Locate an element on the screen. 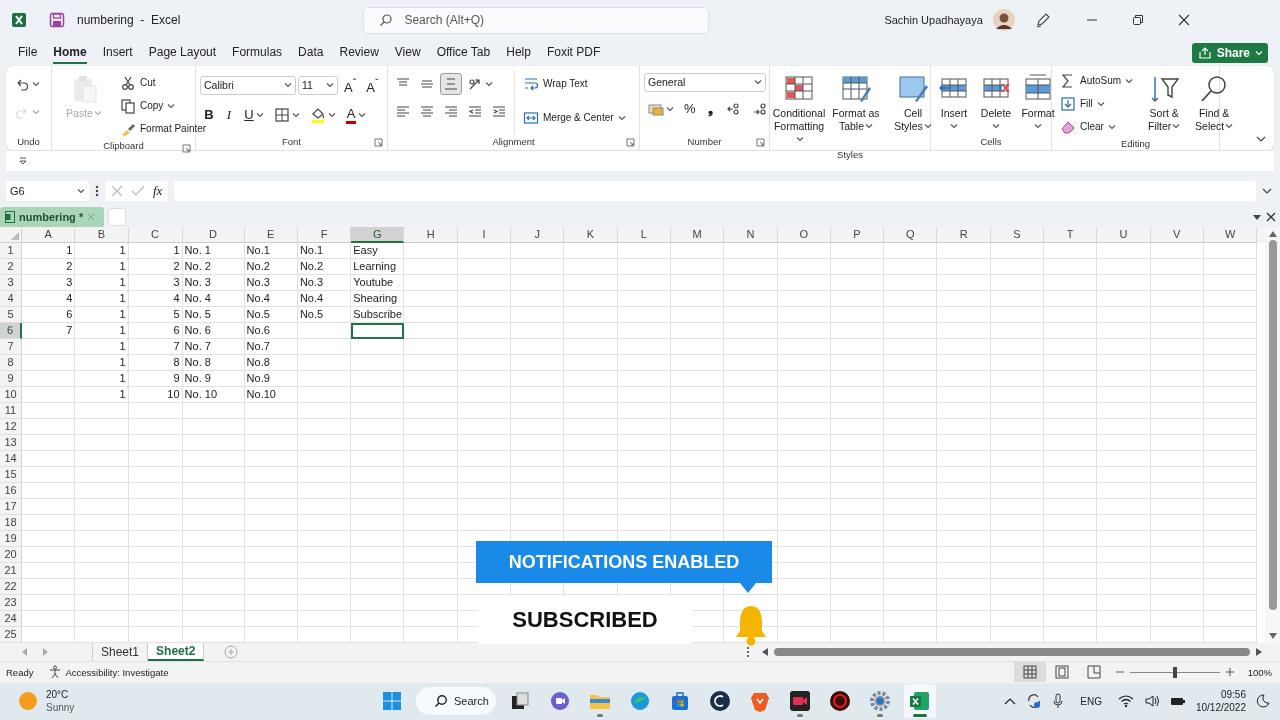  font-name-dropdown: Calibri is located at coordinates (248, 85).